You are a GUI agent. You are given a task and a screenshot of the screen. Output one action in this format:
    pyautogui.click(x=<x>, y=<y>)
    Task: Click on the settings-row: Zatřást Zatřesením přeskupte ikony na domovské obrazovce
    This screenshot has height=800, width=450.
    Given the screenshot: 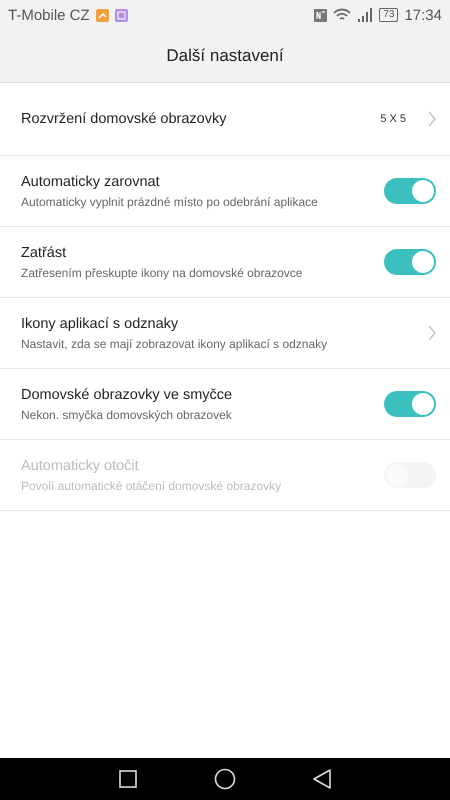 What is the action you would take?
    pyautogui.click(x=225, y=262)
    